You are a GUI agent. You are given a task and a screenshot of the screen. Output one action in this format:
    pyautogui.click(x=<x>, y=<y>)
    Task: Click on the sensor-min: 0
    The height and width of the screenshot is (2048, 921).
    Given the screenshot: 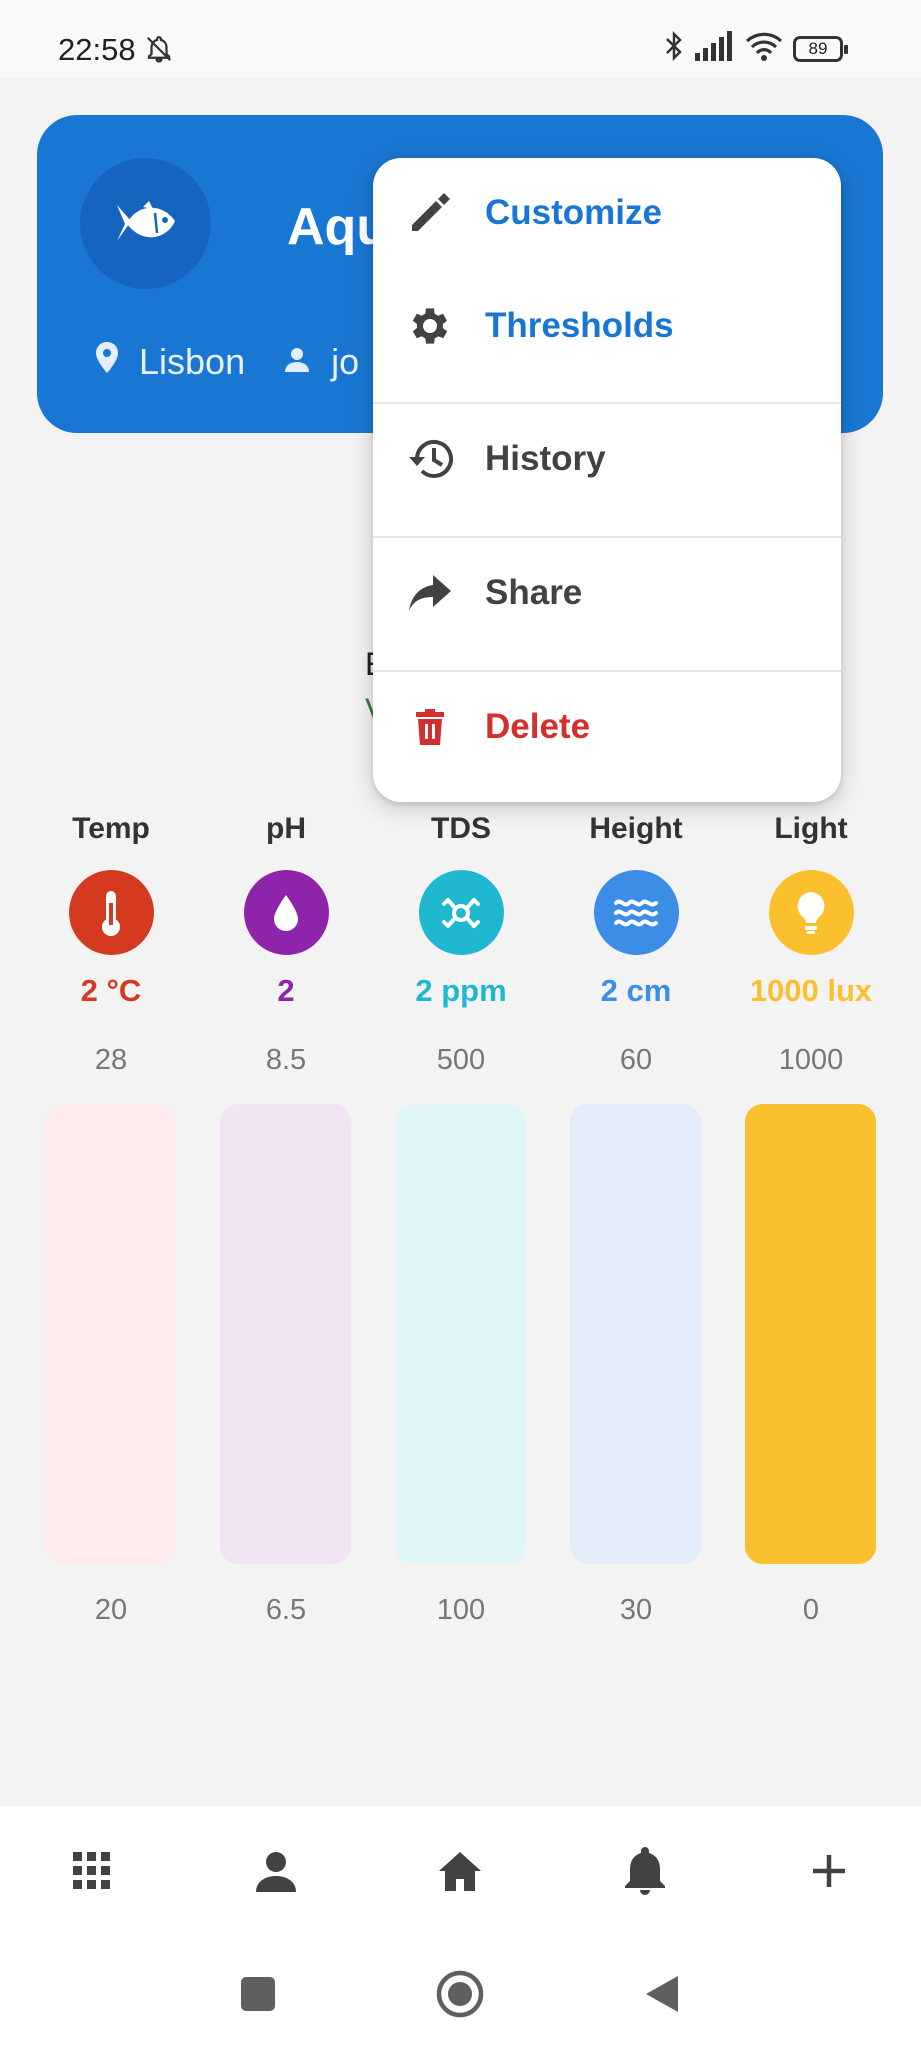 What is the action you would take?
    pyautogui.click(x=811, y=1610)
    